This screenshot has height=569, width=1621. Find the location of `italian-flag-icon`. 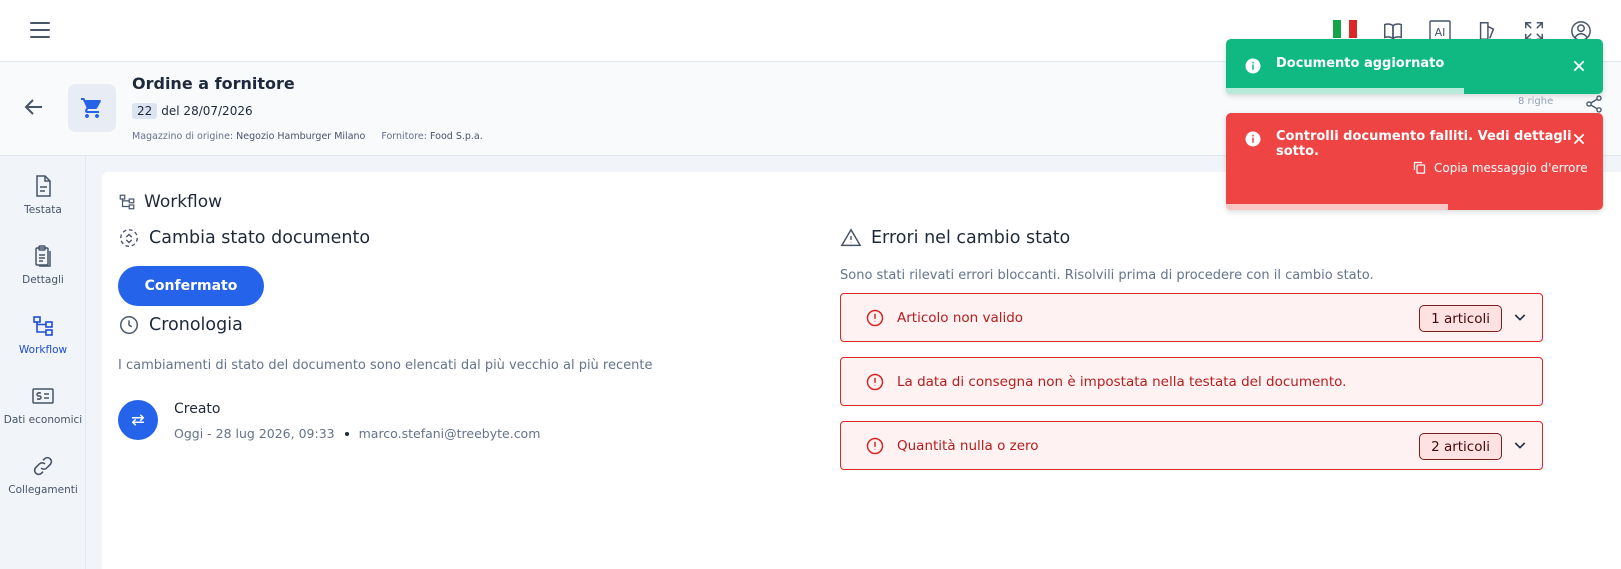

italian-flag-icon is located at coordinates (1345, 29).